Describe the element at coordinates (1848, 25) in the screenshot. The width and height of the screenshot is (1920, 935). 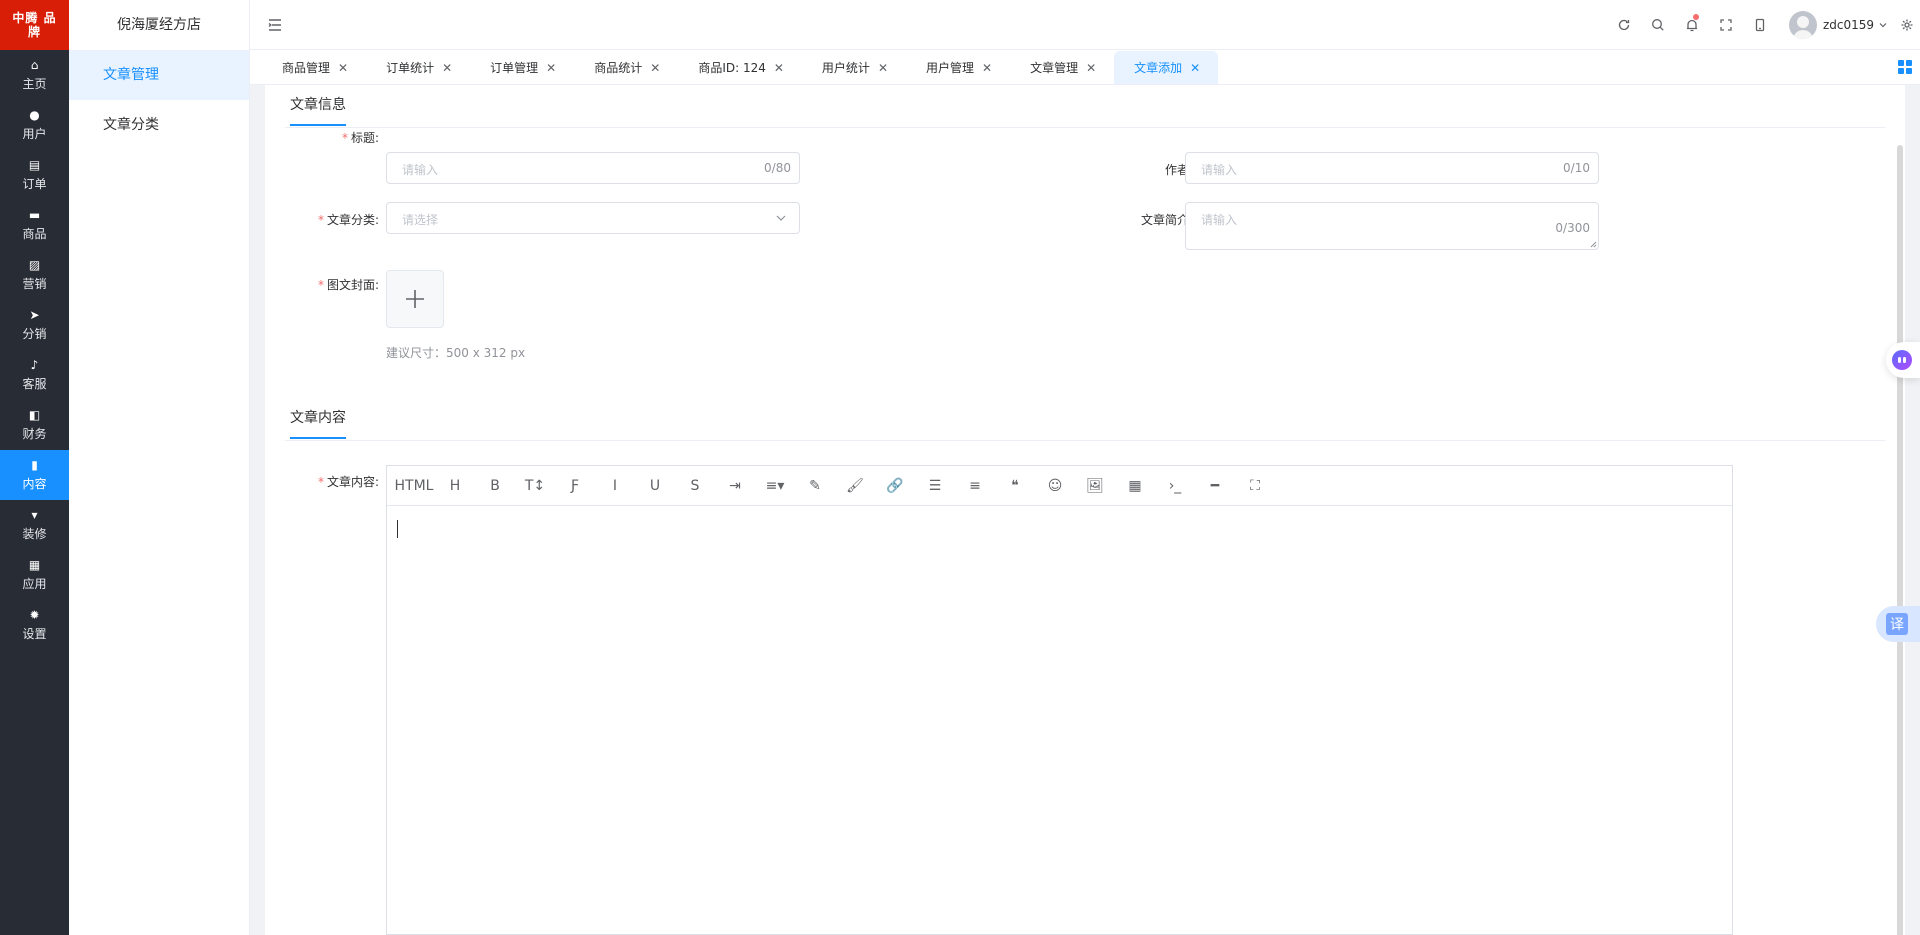
I see `username: zdc0159` at that location.